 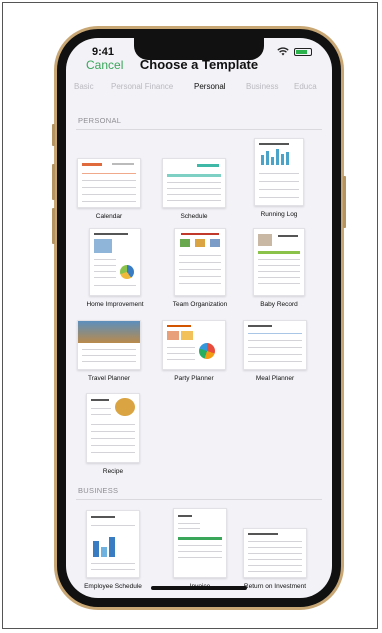 I want to click on template-label: Party Planner, so click(x=194, y=378).